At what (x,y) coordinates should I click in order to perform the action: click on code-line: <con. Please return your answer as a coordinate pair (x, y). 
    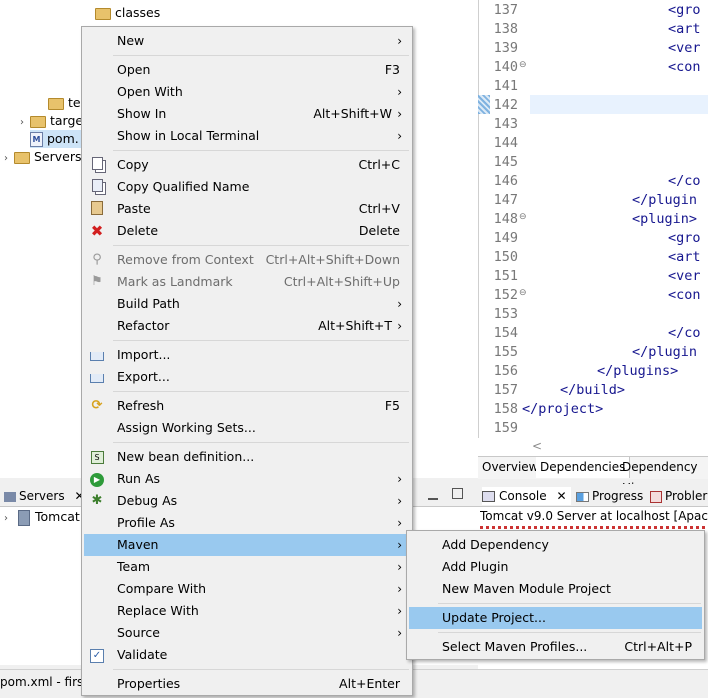
    Looking at the image, I should click on (684, 295).